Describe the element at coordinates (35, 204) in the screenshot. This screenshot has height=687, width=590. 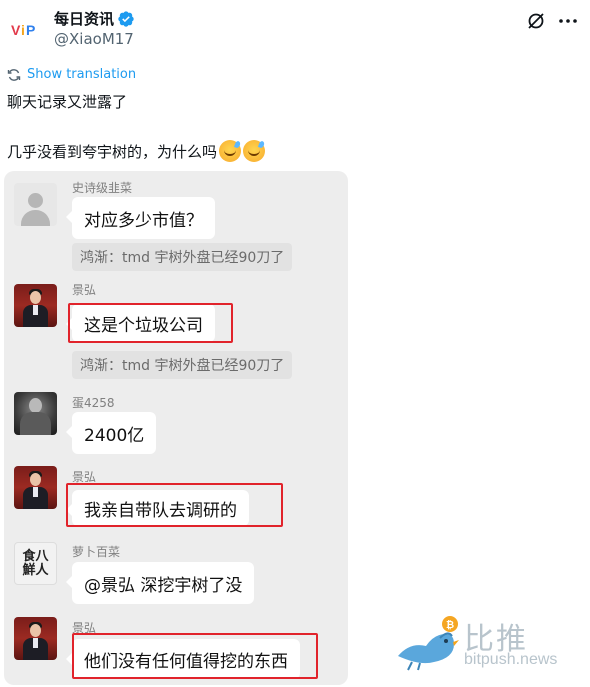
I see `default-person-avatar-icon` at that location.